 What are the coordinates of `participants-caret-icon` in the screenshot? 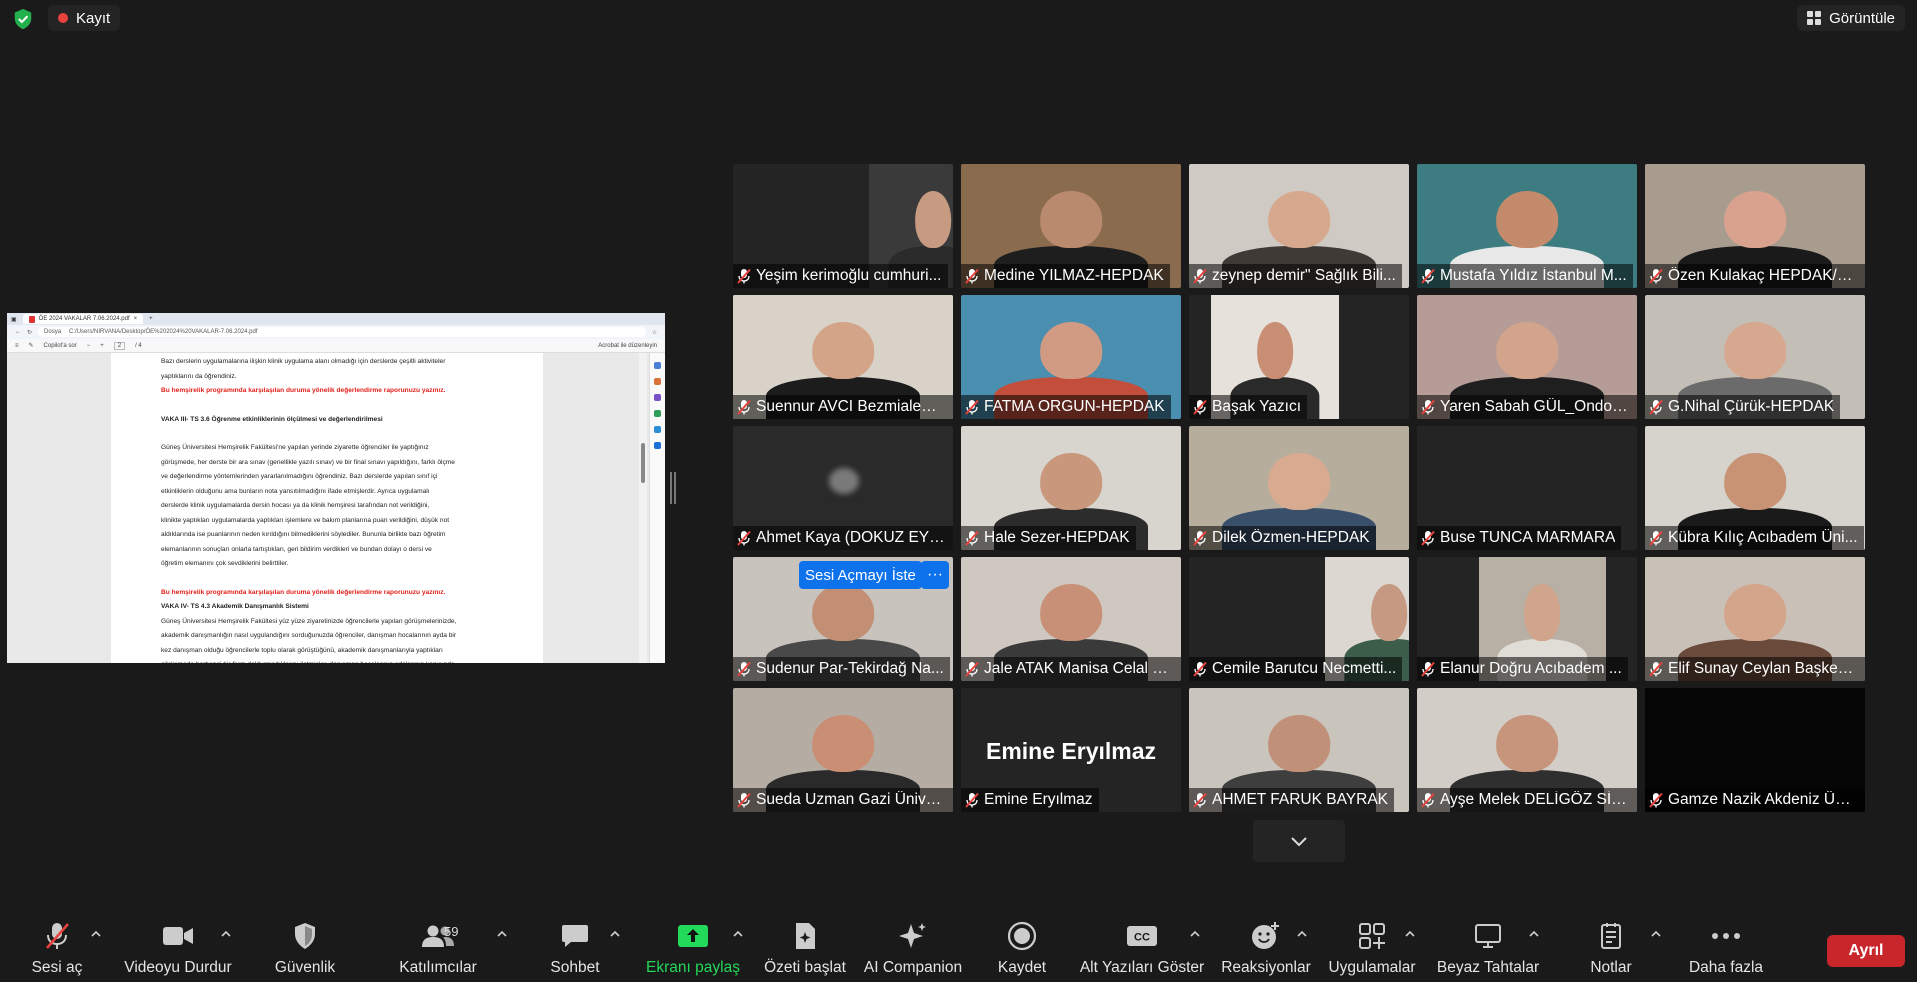 It's located at (502, 934).